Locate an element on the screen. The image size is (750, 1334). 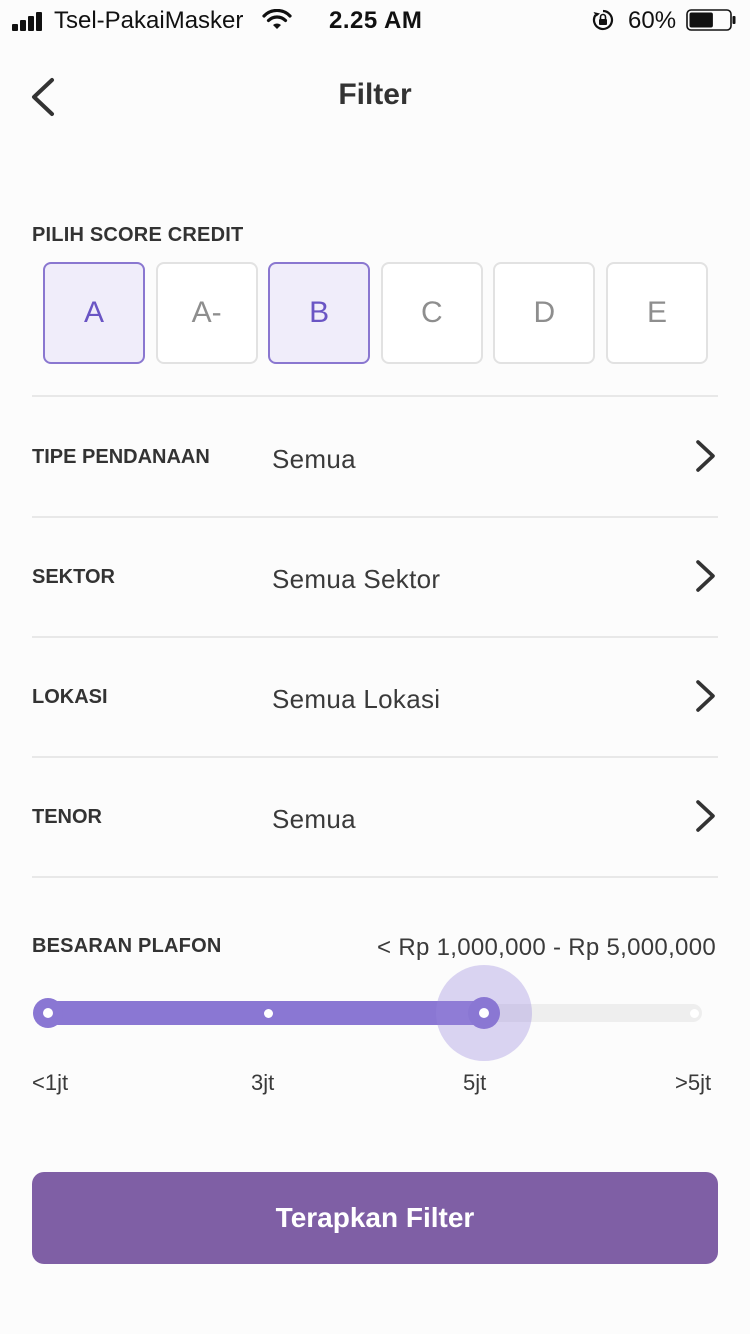
grade-button-a-minus: A- is located at coordinates (206, 313).